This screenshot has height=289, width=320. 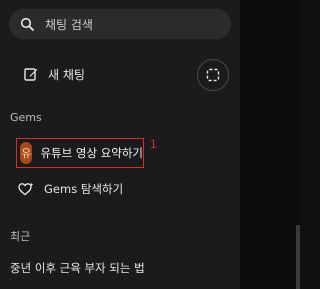 What do you see at coordinates (31, 74) in the screenshot?
I see `edit-icon` at bounding box center [31, 74].